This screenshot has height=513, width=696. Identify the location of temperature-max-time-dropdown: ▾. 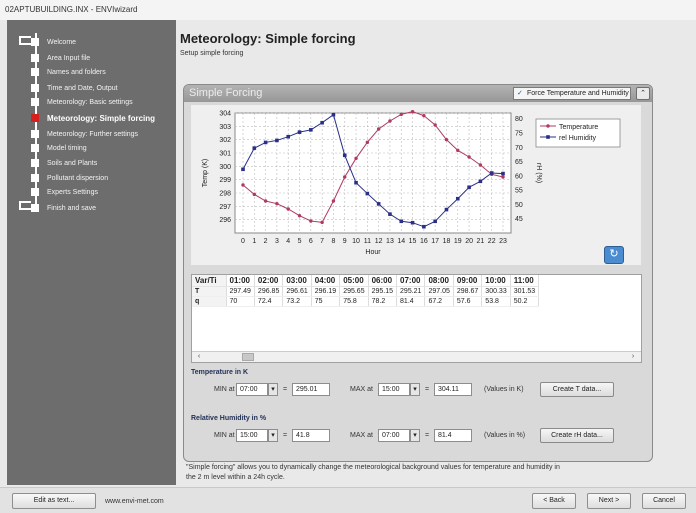
(415, 389).